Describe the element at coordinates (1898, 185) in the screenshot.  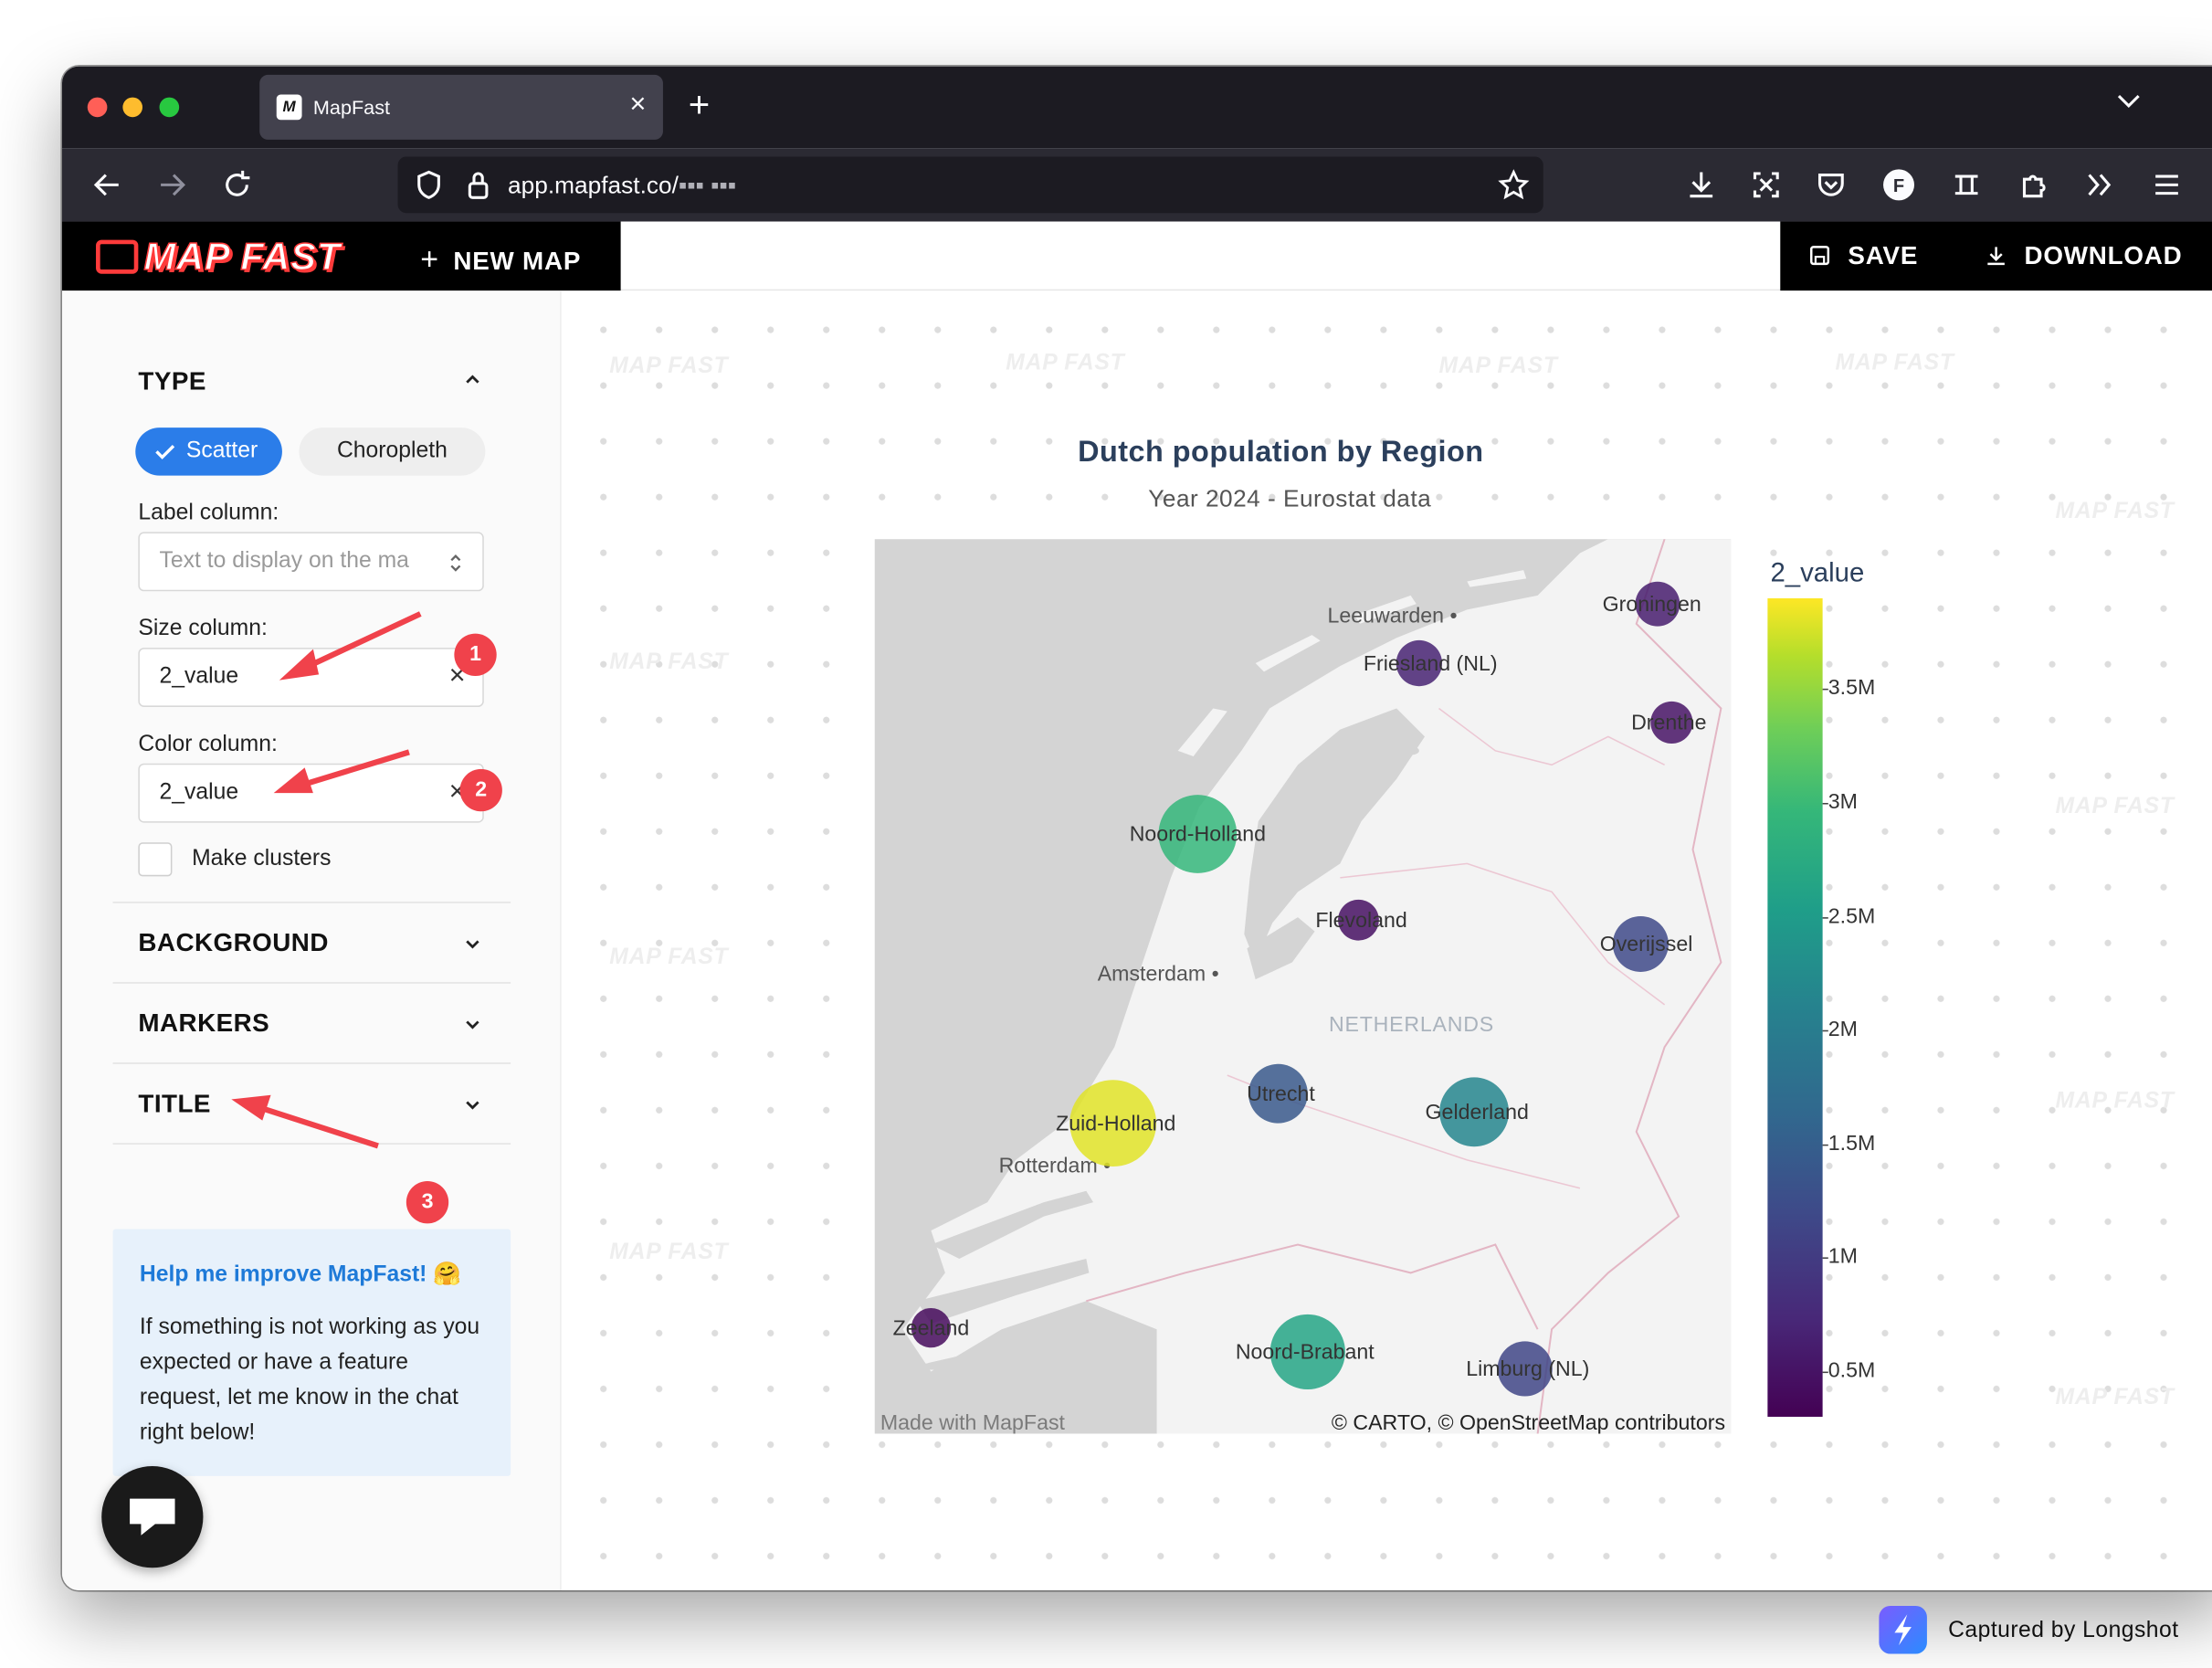
I see `account-avatar-icon: F` at that location.